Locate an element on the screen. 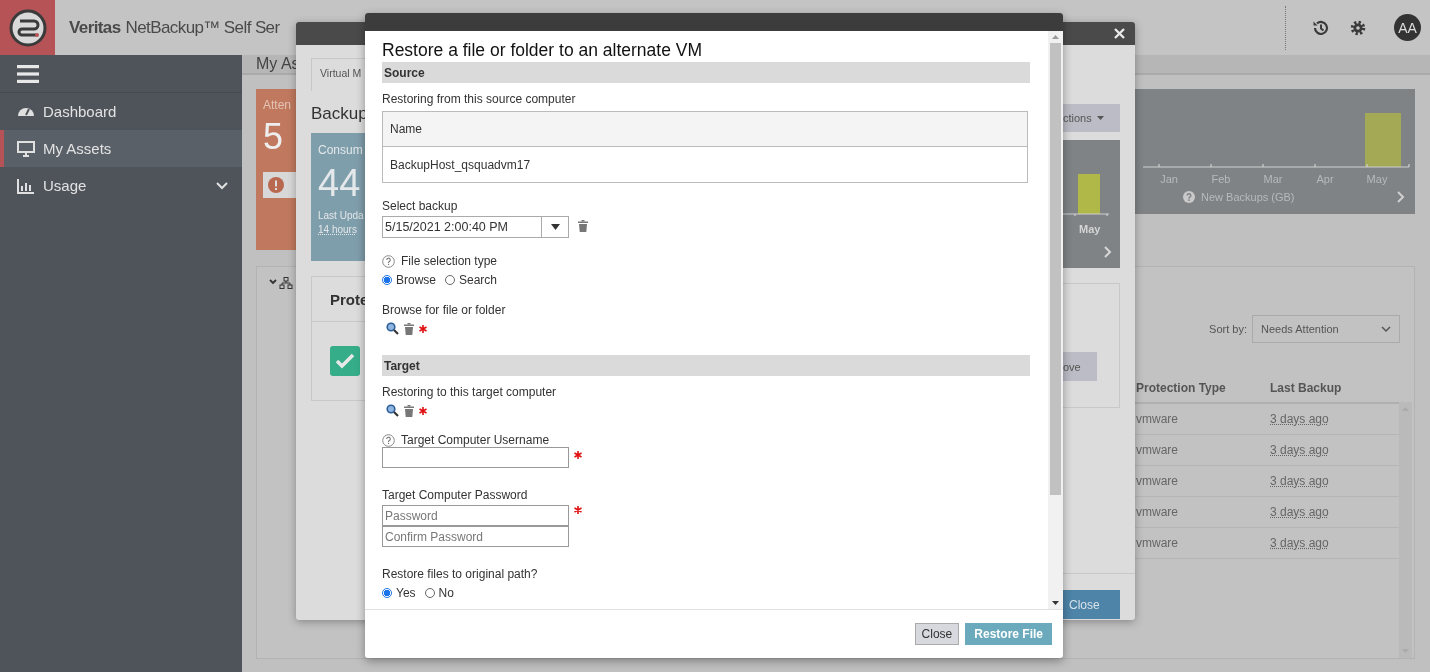  alert-icon is located at coordinates (276, 185).